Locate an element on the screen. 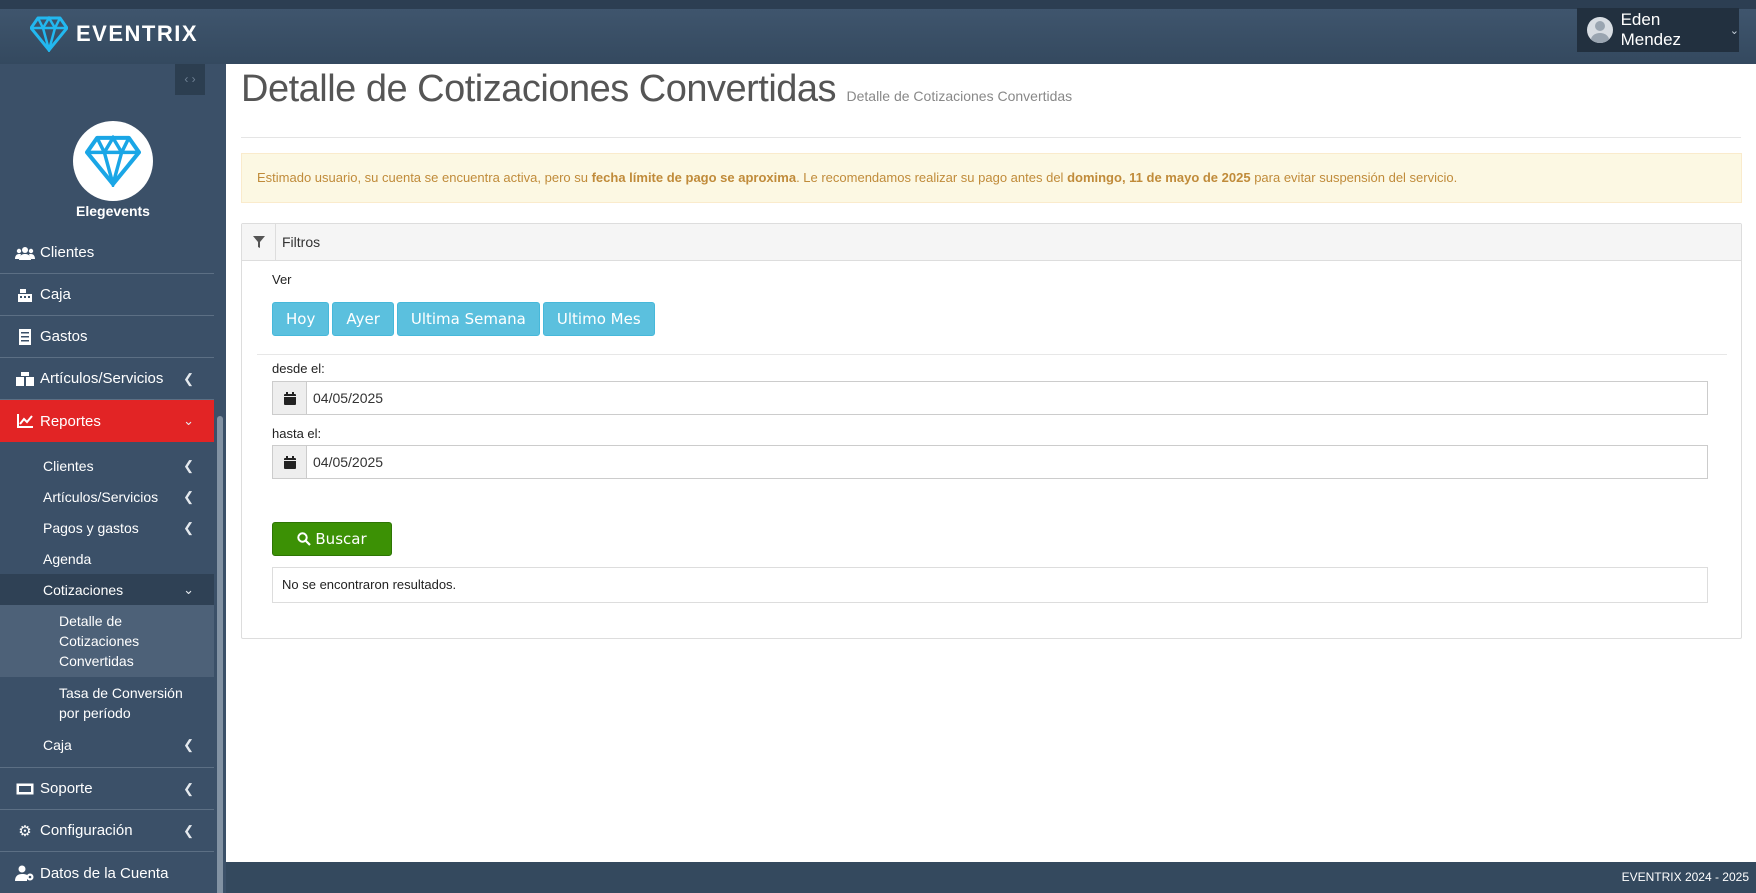  results-message: No se encontraron resultados. is located at coordinates (990, 585).